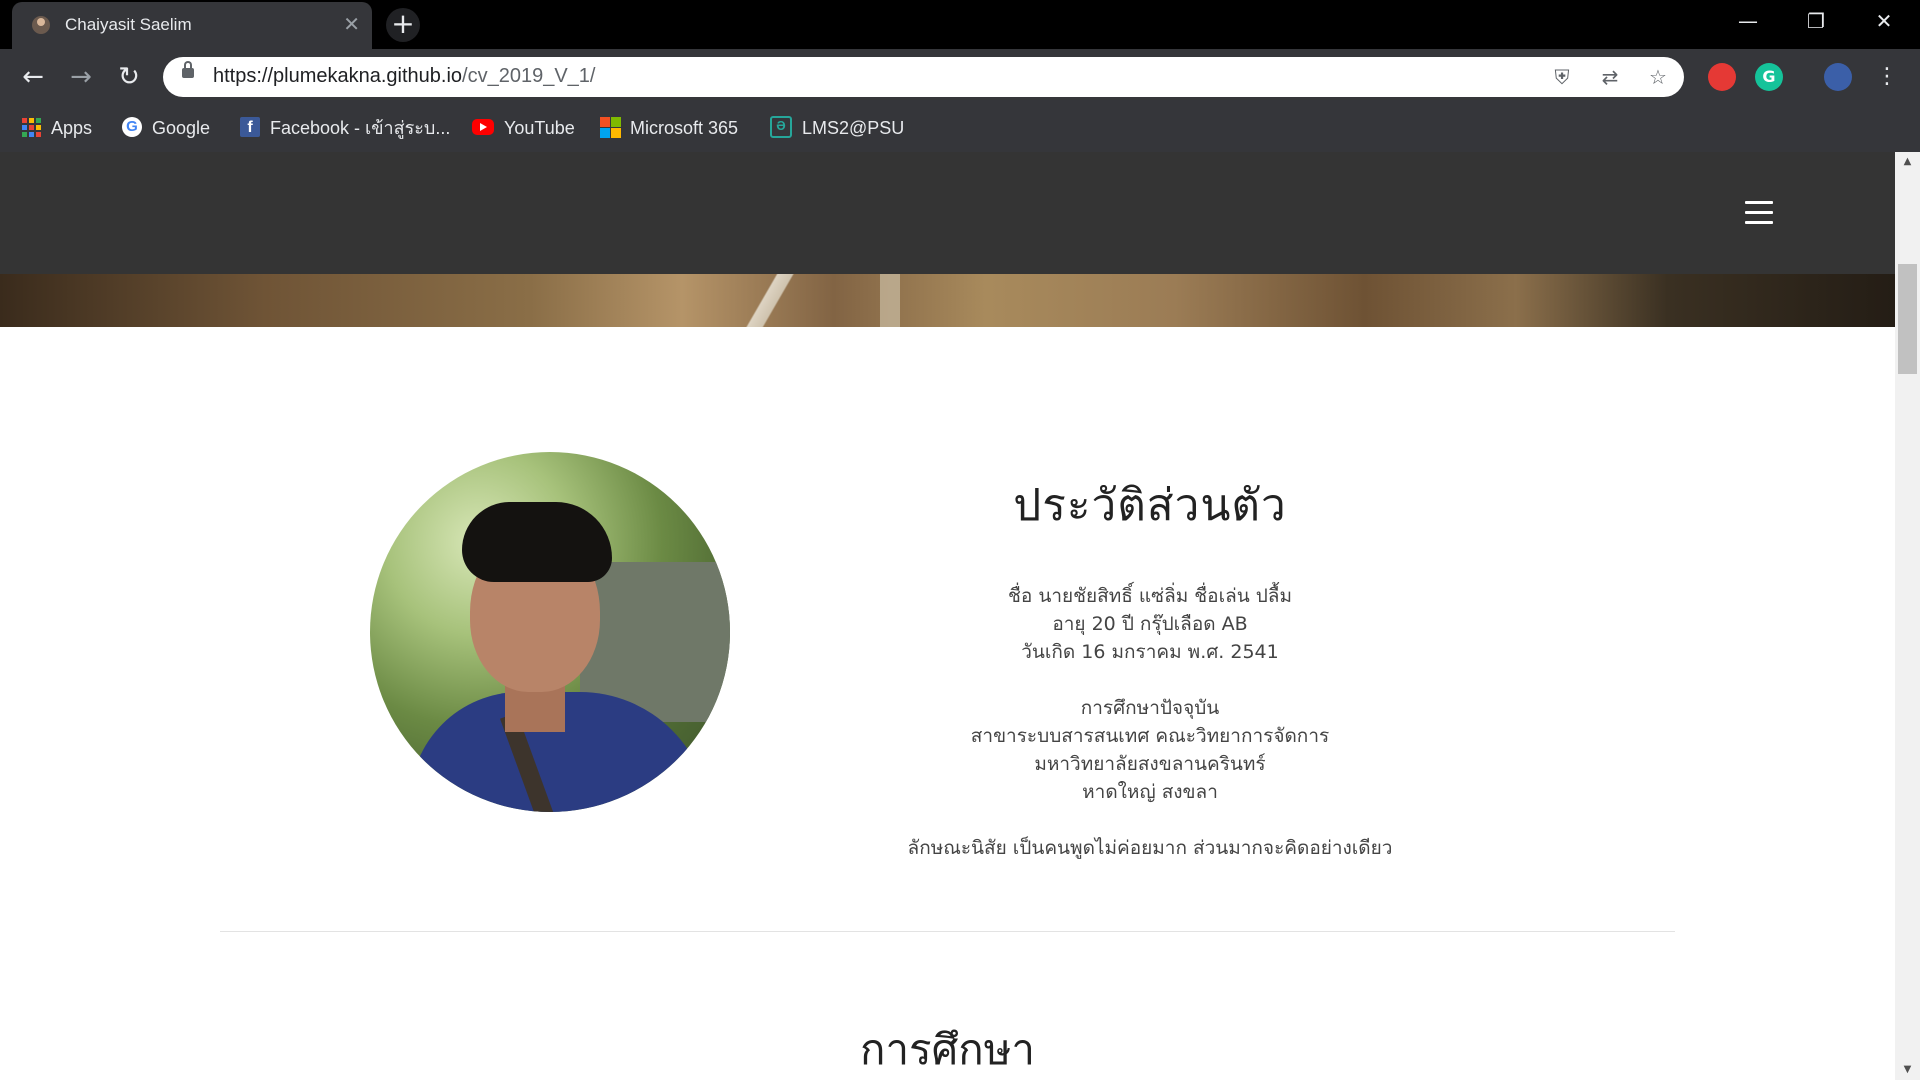 This screenshot has height=1080, width=1920. What do you see at coordinates (1150, 652) in the screenshot?
I see `birthday-line: วันเกิด 16 มกราคม พ.ศ. 2541` at bounding box center [1150, 652].